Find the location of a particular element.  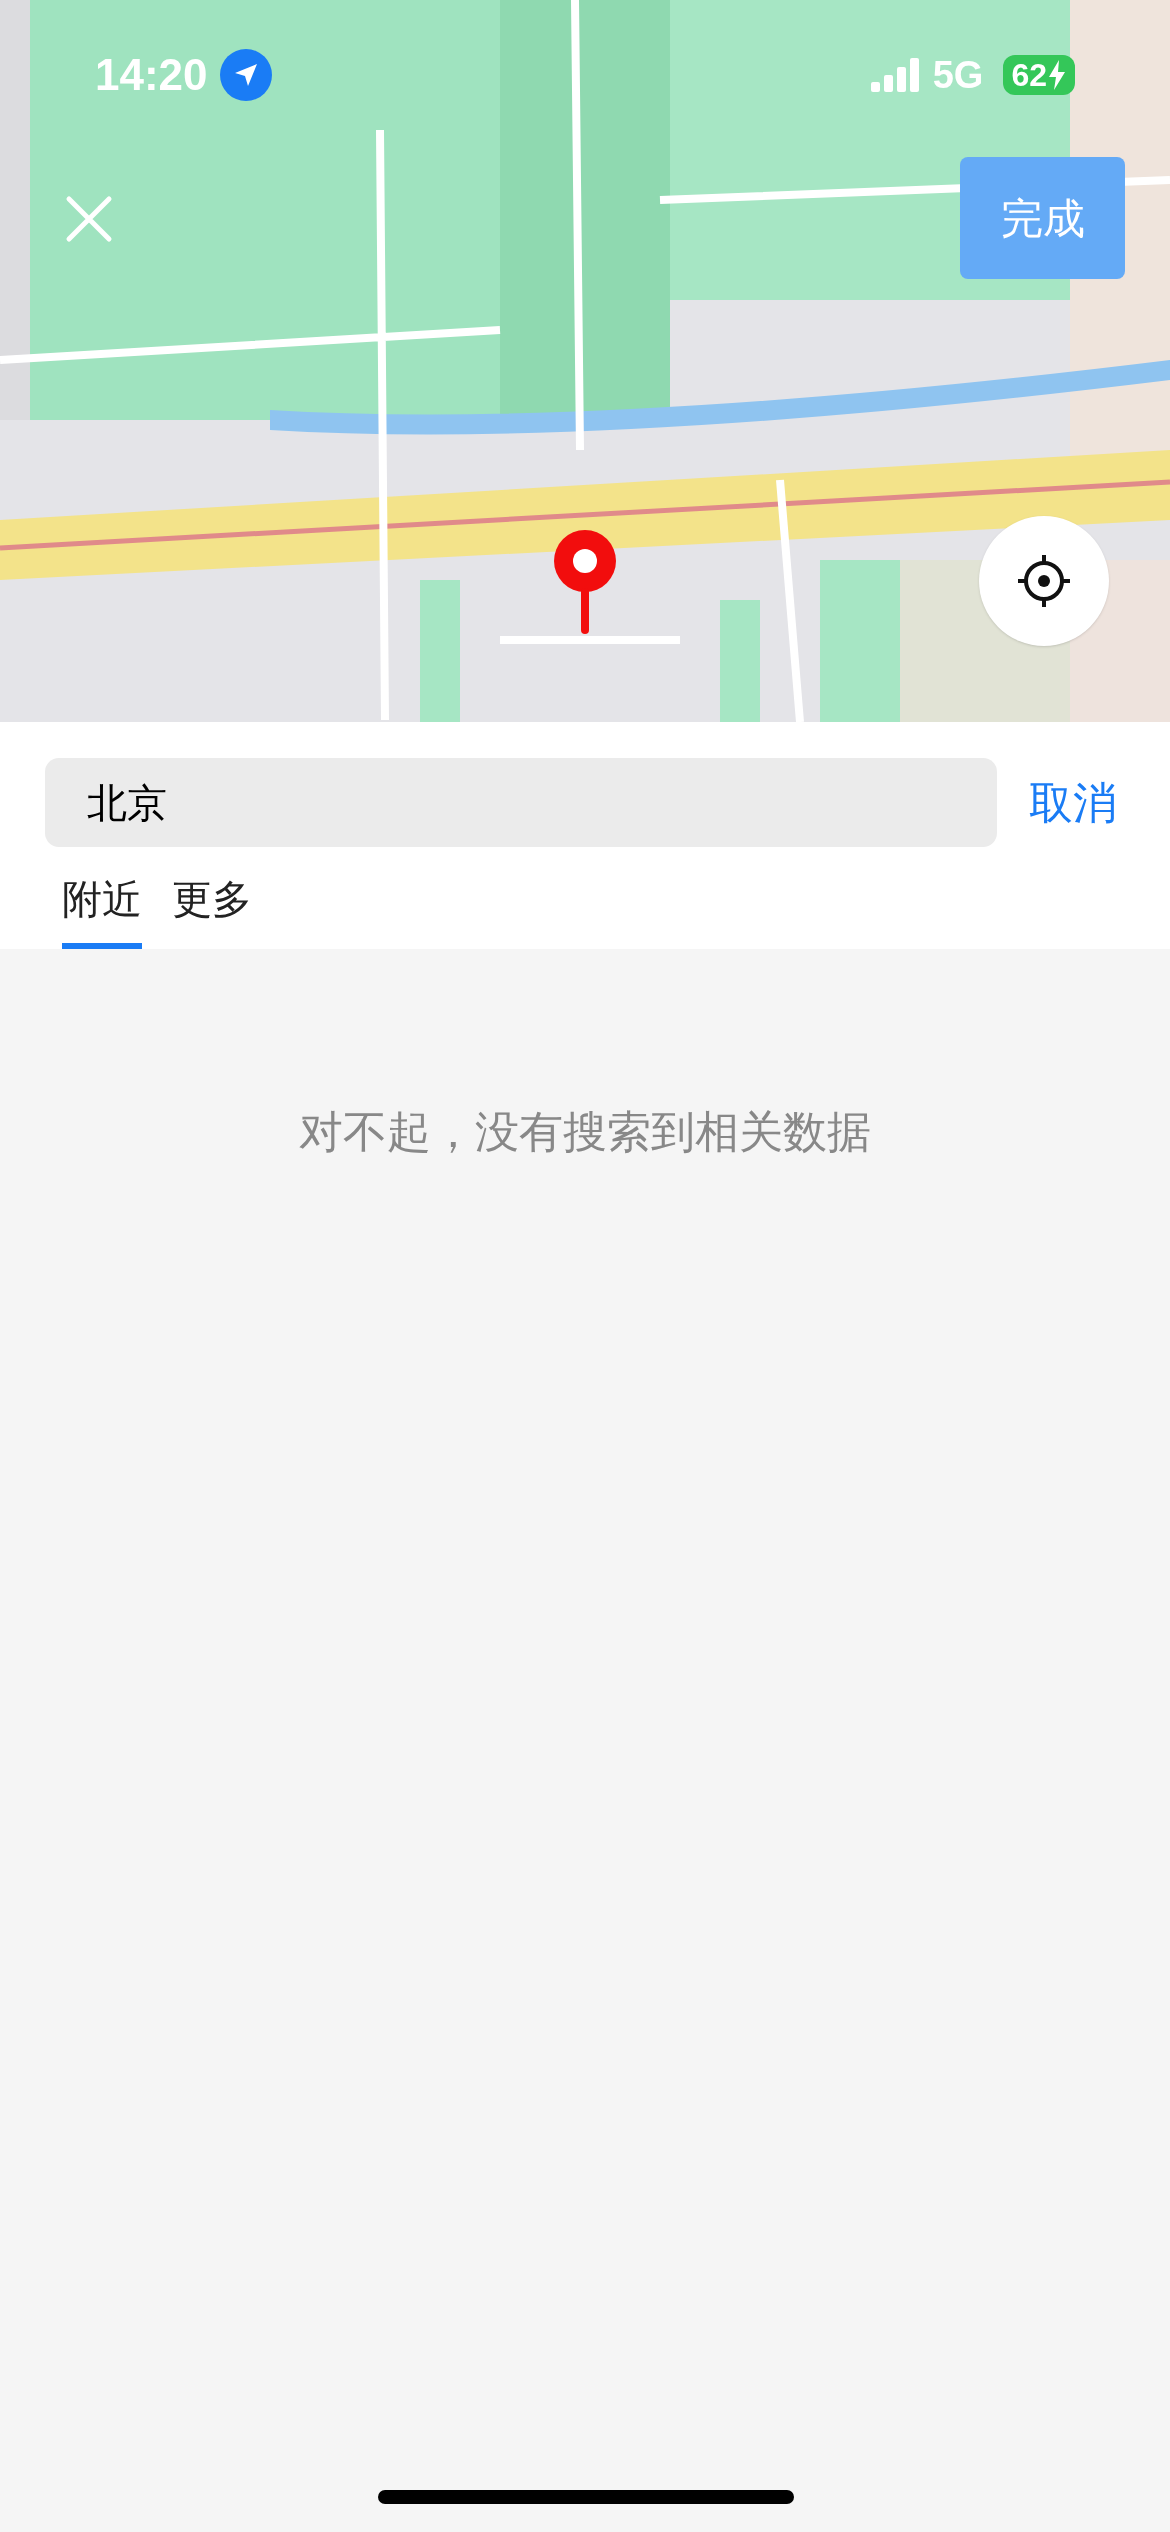

network-label: 5G is located at coordinates (958, 75).